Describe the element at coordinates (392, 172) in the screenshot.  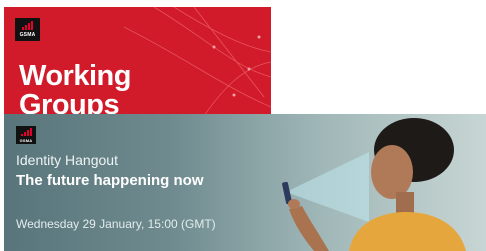
I see `face` at that location.